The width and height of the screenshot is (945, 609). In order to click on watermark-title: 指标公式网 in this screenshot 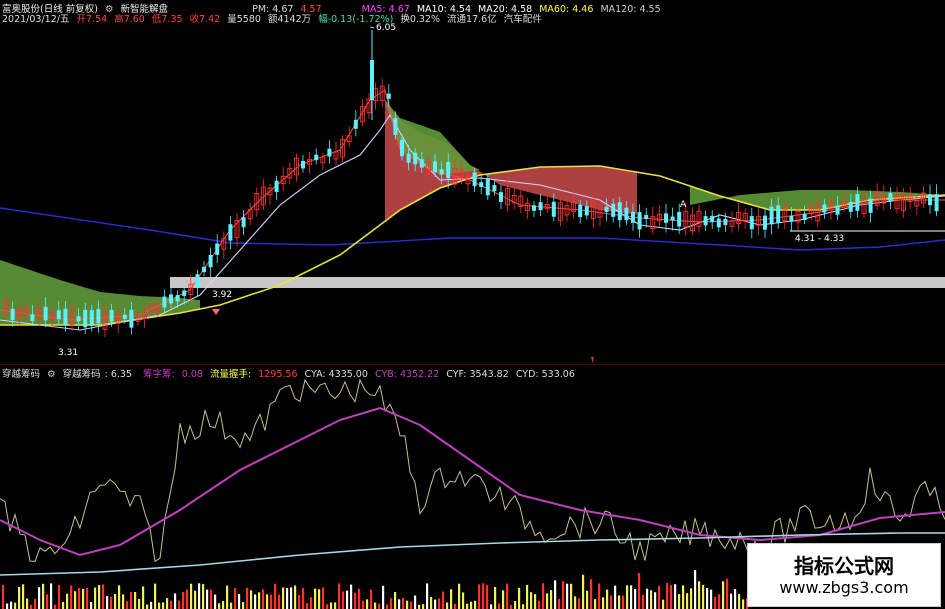, I will do `click(844, 566)`.